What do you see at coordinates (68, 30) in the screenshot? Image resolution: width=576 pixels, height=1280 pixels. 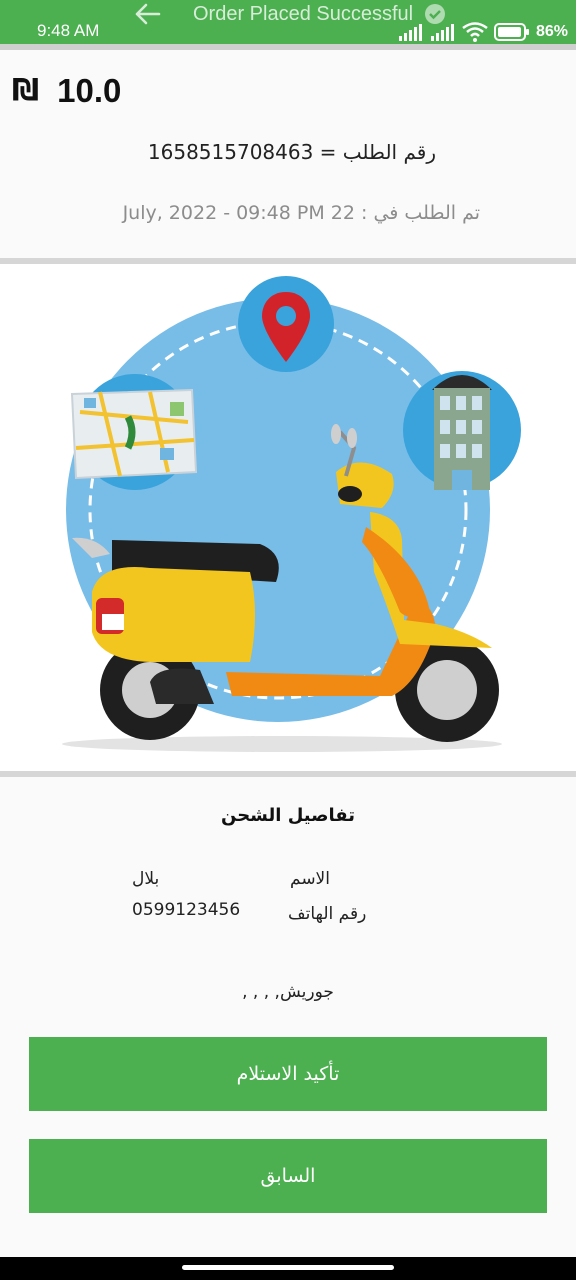 I see `status-time: 9:48 AM` at bounding box center [68, 30].